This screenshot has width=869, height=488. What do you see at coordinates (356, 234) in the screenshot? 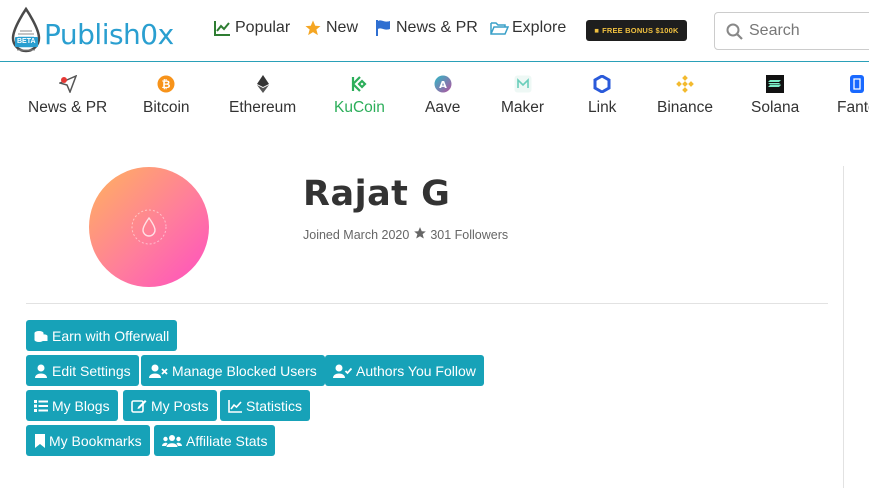
I see `joined-date: Joined March 2020` at bounding box center [356, 234].